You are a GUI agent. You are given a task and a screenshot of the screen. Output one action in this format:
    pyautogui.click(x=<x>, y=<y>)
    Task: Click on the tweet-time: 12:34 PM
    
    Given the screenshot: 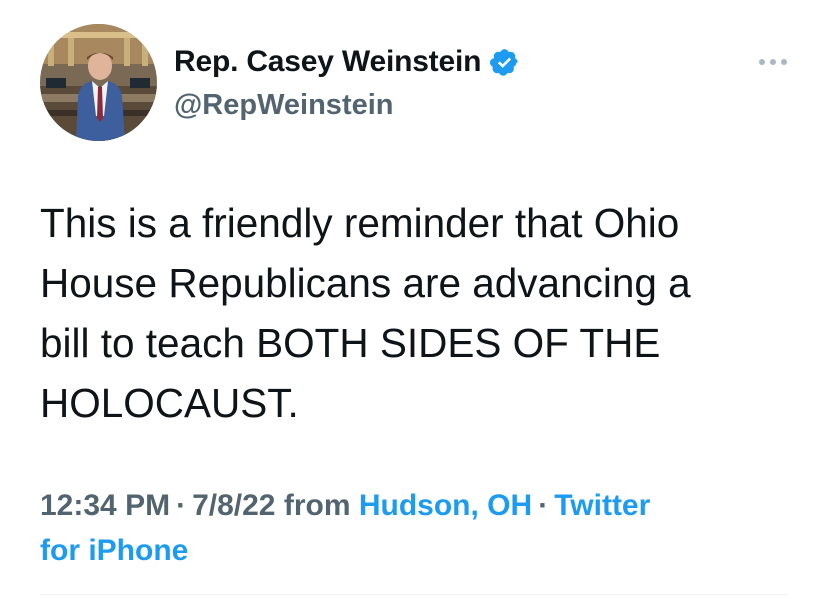 What is the action you would take?
    pyautogui.click(x=105, y=505)
    